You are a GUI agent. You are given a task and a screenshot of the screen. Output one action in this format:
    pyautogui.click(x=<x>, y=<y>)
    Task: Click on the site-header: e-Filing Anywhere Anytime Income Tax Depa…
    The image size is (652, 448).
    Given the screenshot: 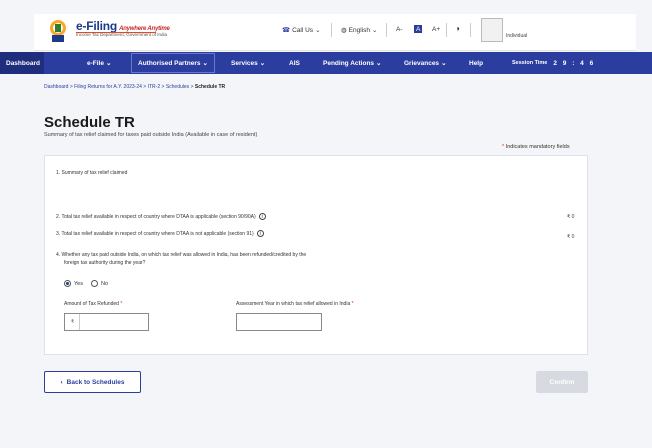 What is the action you would take?
    pyautogui.click(x=335, y=32)
    